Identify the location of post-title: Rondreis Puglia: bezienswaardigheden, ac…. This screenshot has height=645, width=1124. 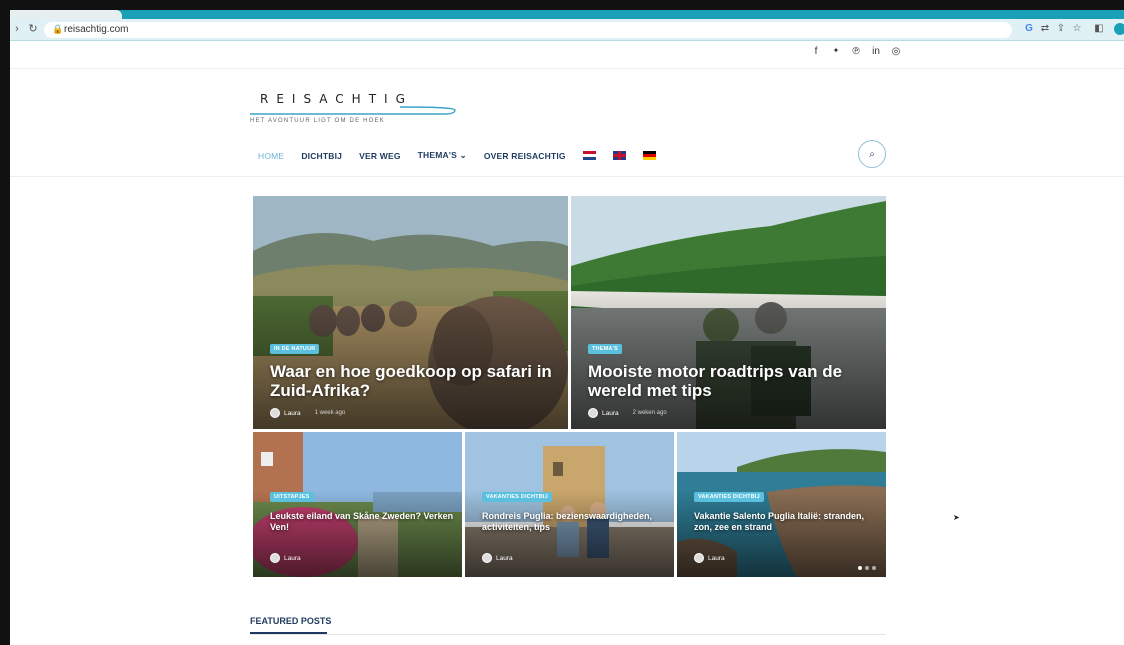
(574, 522).